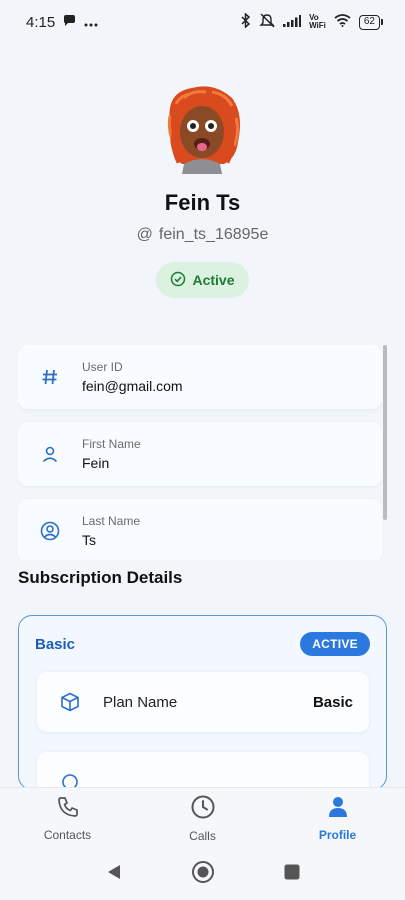 This screenshot has height=900, width=405. Describe the element at coordinates (213, 234) in the screenshot. I see `username-text: fein_ts_16895e` at that location.